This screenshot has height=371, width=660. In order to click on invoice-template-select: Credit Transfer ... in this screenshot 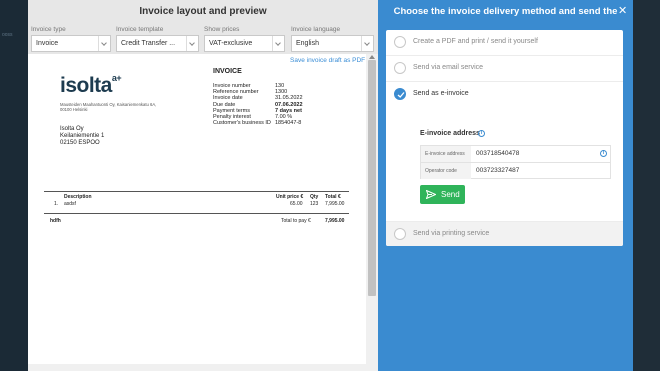, I will do `click(157, 43)`.